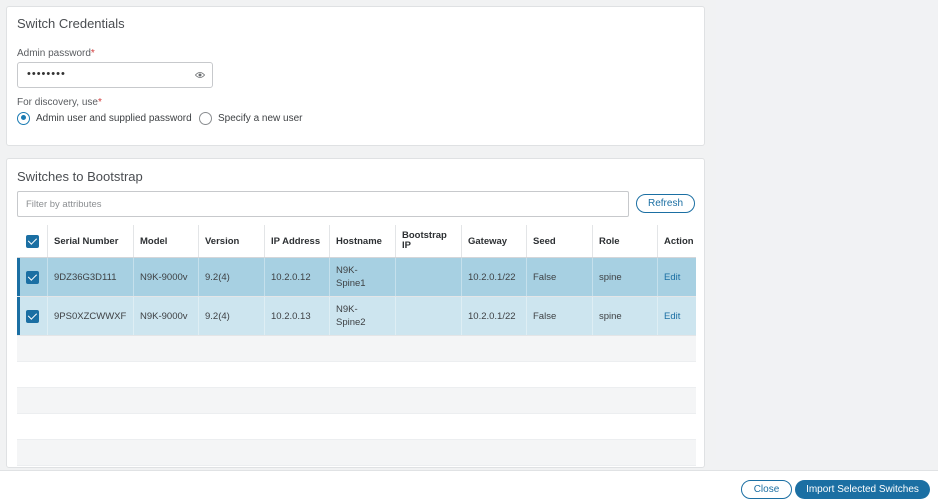 The height and width of the screenshot is (504, 938). I want to click on col-action: Action, so click(676, 241).